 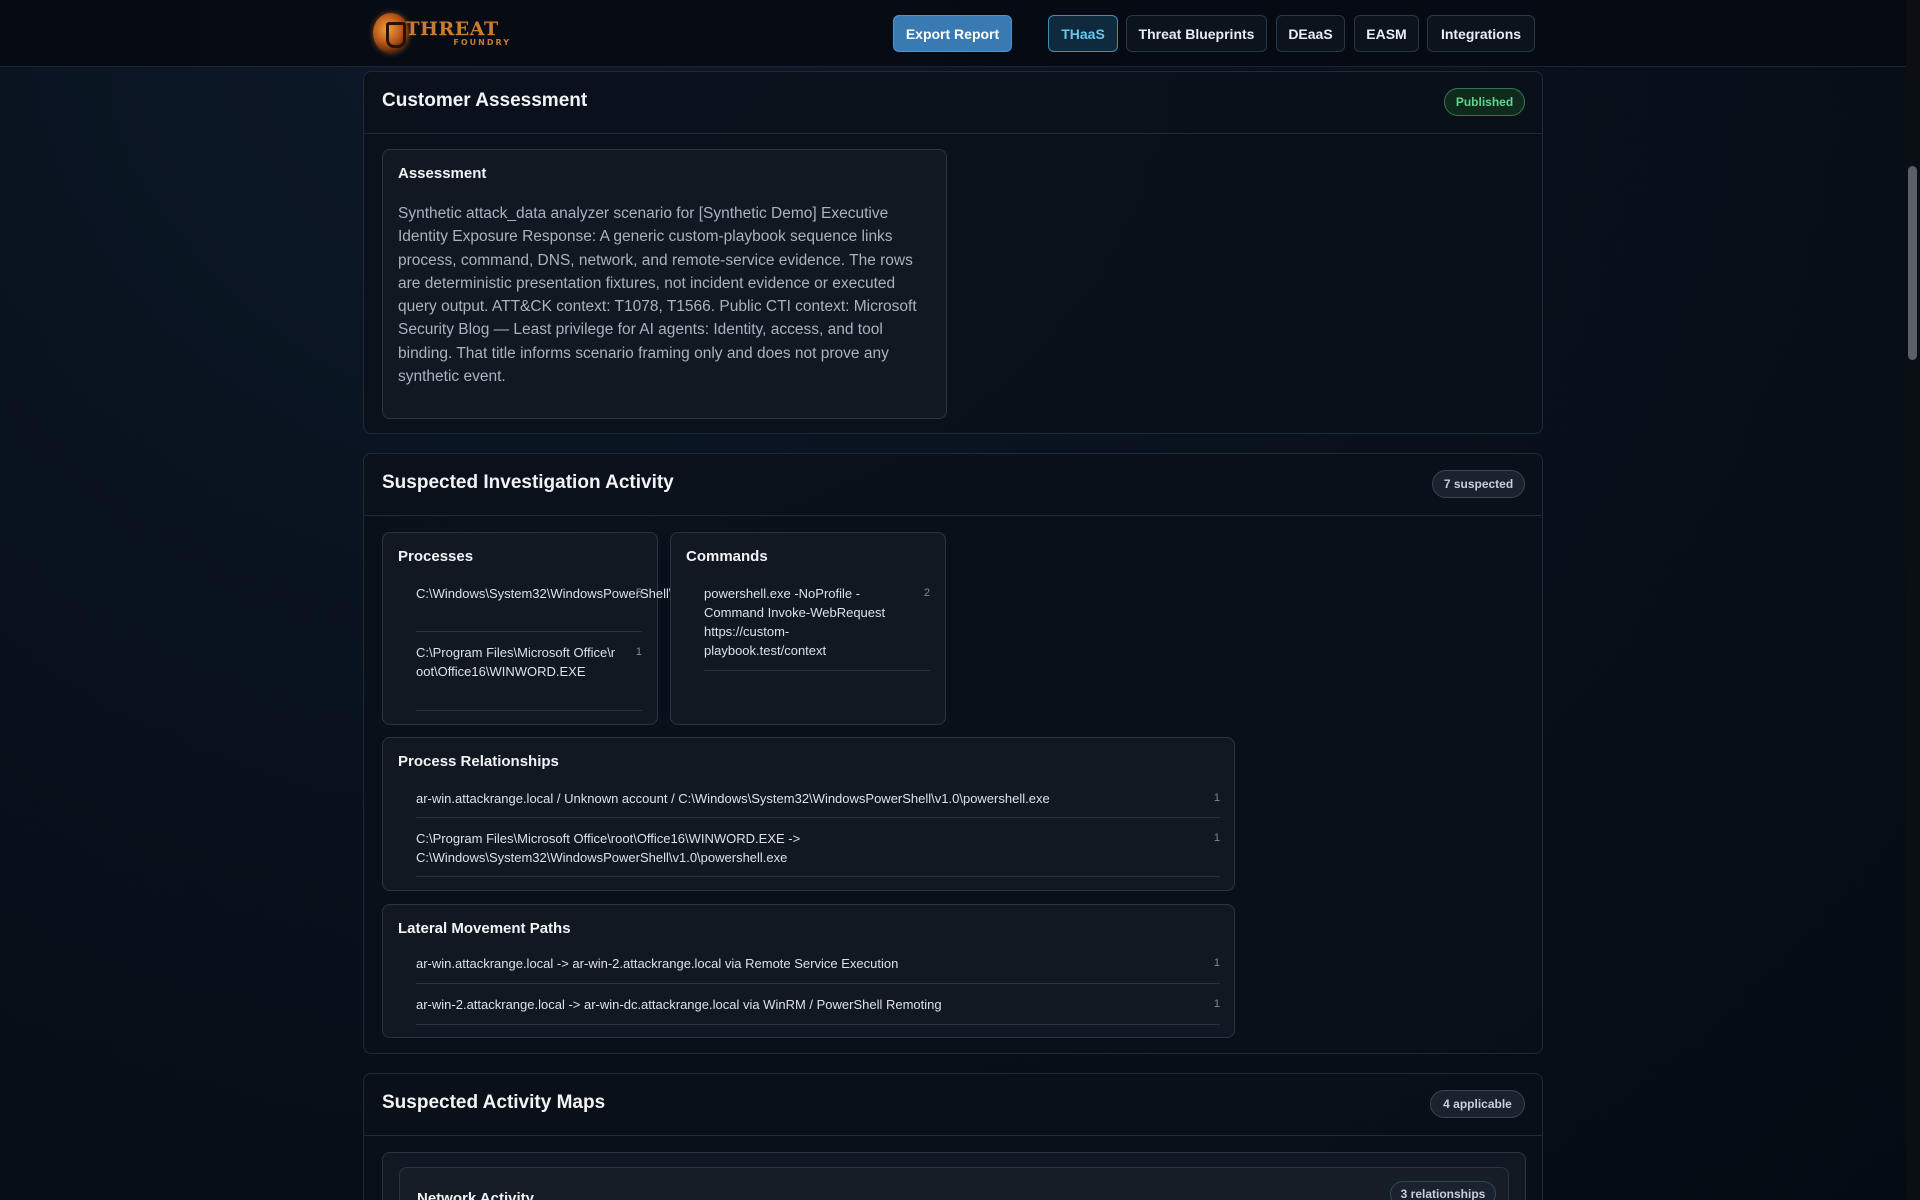 I want to click on panel-title: Suspected Activity Maps, so click(x=494, y=1102).